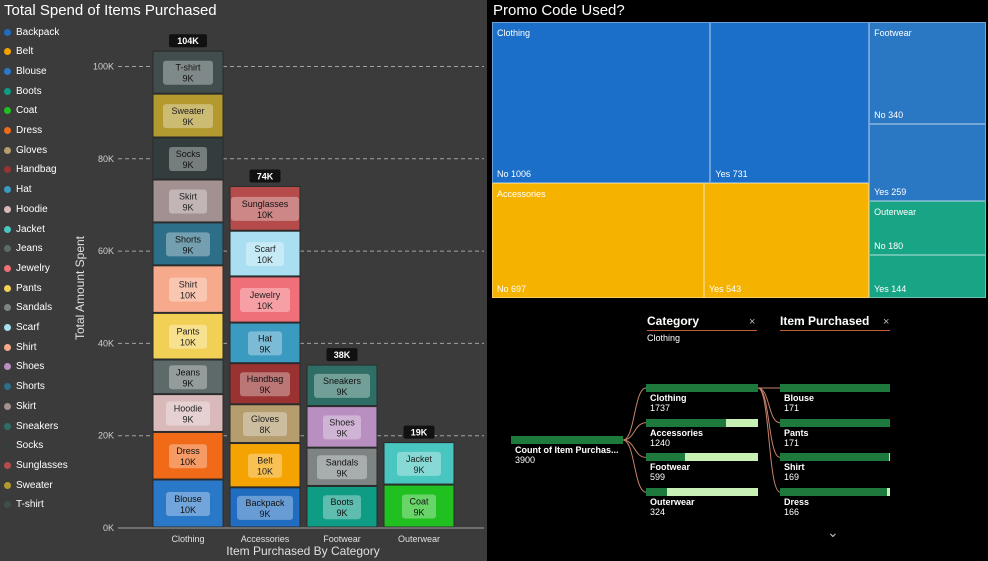 Image resolution: width=988 pixels, height=561 pixels. I want to click on segment-item-label: Backpack, so click(265, 503).